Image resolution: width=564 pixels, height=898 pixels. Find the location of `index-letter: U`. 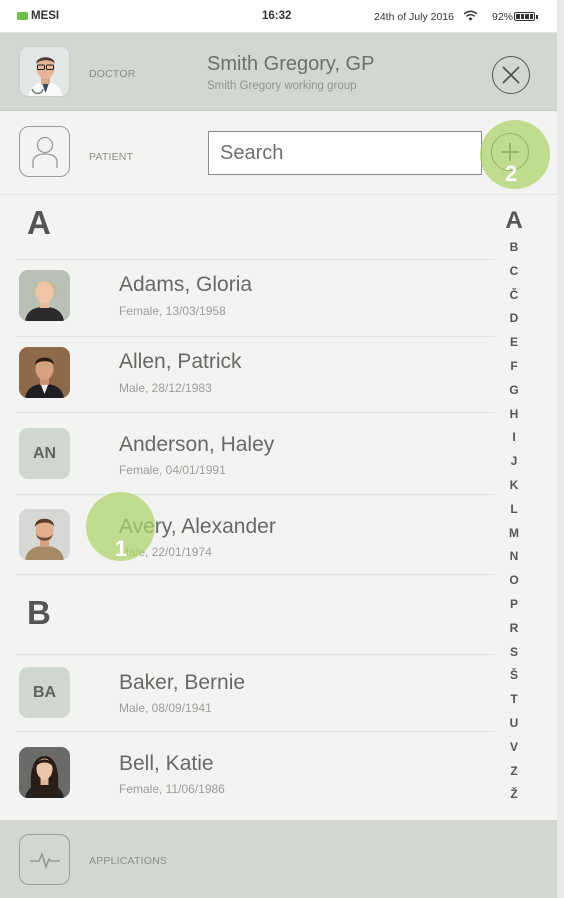

index-letter: U is located at coordinates (514, 724).